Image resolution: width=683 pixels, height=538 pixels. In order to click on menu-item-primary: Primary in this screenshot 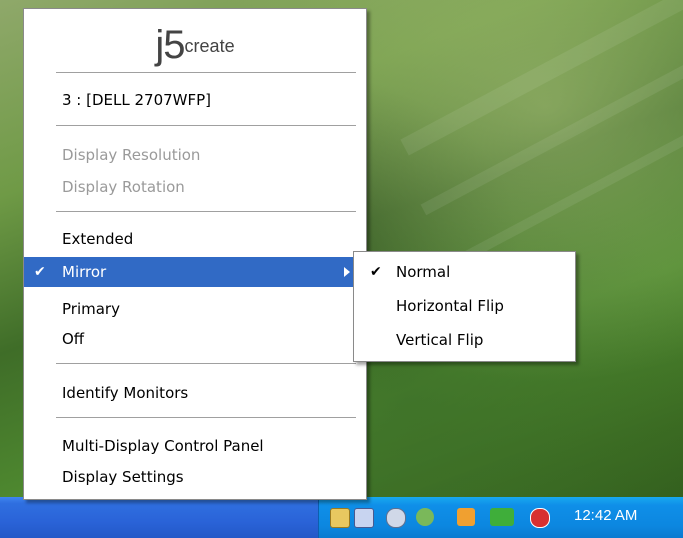, I will do `click(195, 309)`.